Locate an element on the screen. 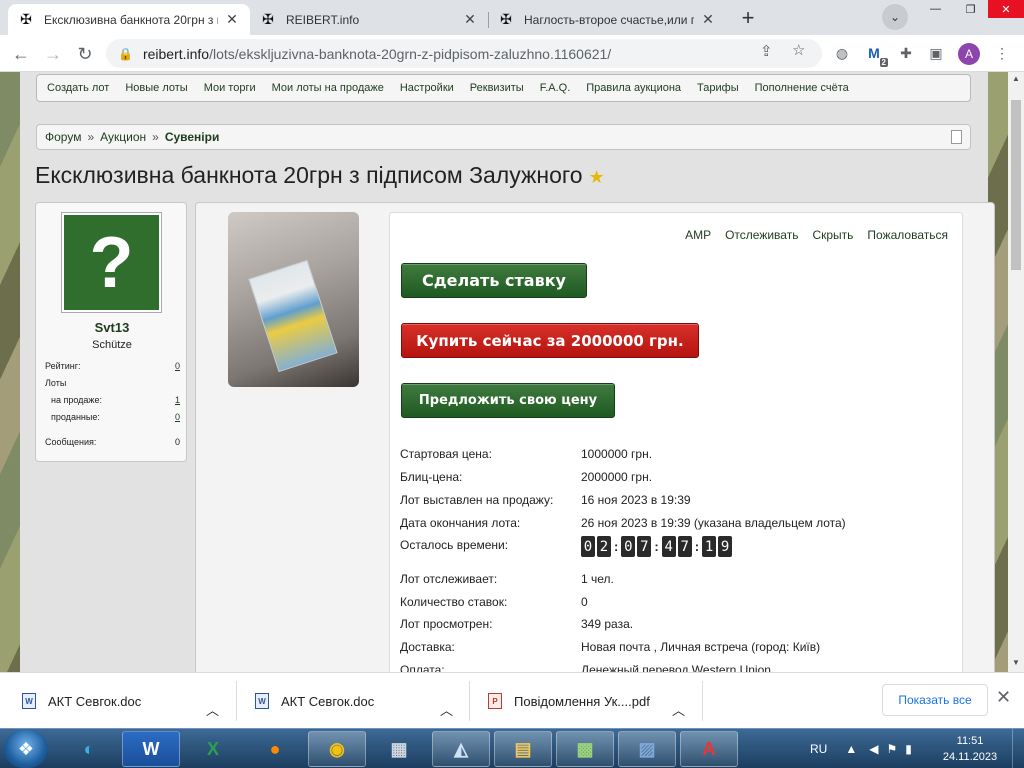 The height and width of the screenshot is (768, 1024). forward-arrow-icon: → is located at coordinates (53, 54).